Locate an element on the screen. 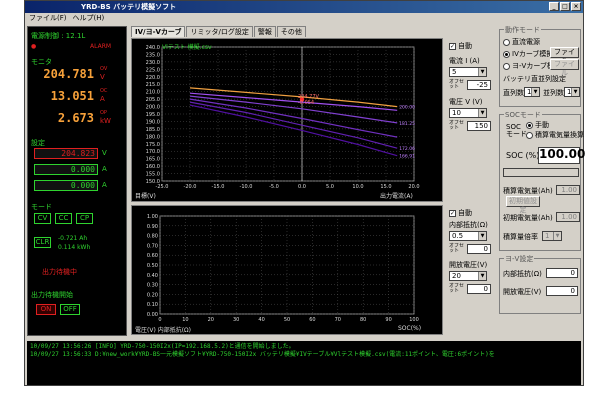 The image size is (610, 400). operation-mode-title: 動作モード is located at coordinates (522, 30).